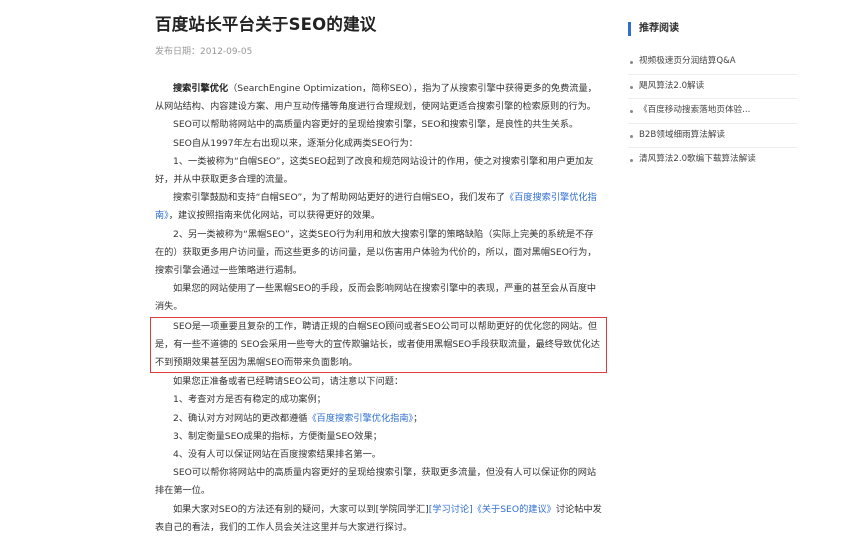 The image size is (860, 537). I want to click on paragraph-text: 如果大家对SEO的方法还有别的疑问，大家可以到[学院同学汇], so click(301, 509).